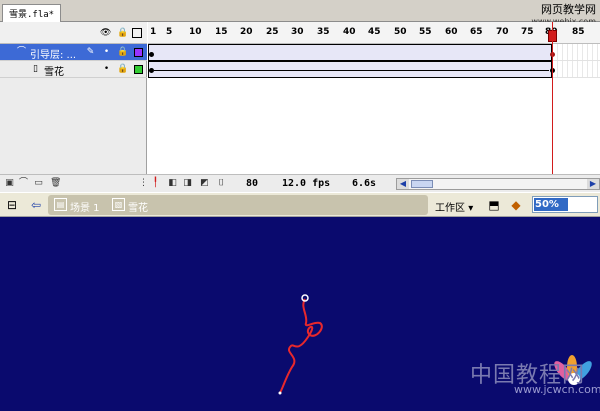 The height and width of the screenshot is (411, 600). What do you see at coordinates (60, 204) in the screenshot?
I see `scene-icon: ▤` at bounding box center [60, 204].